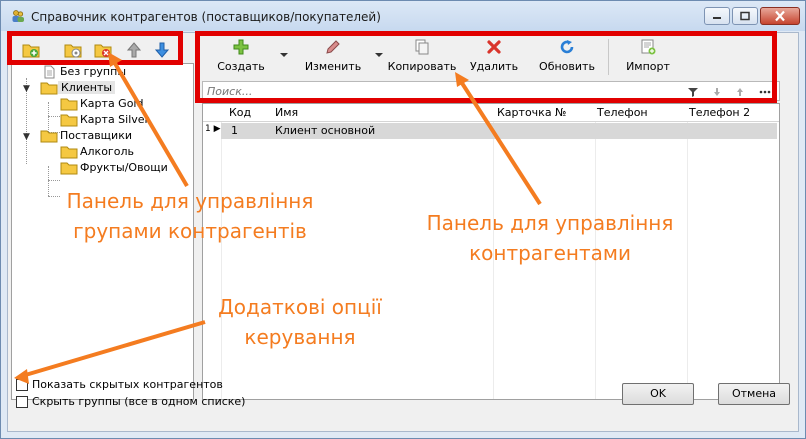 This screenshot has height=439, width=806. I want to click on column-header-card: Карточка №, so click(532, 112).